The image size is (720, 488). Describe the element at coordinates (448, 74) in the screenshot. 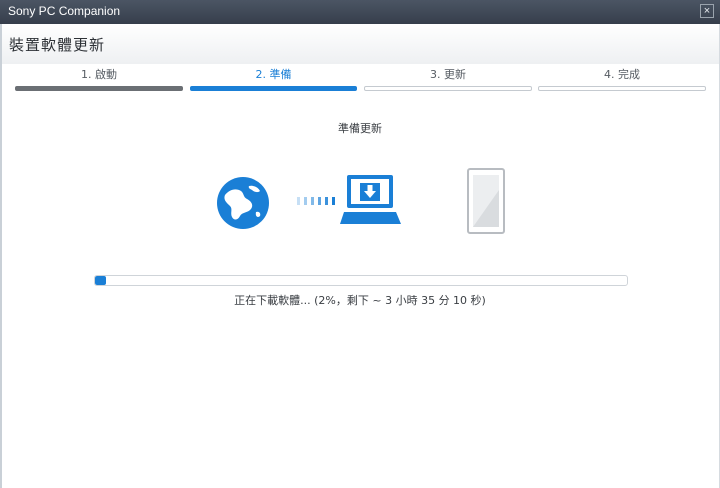

I see `step-label: 3. 更新` at that location.